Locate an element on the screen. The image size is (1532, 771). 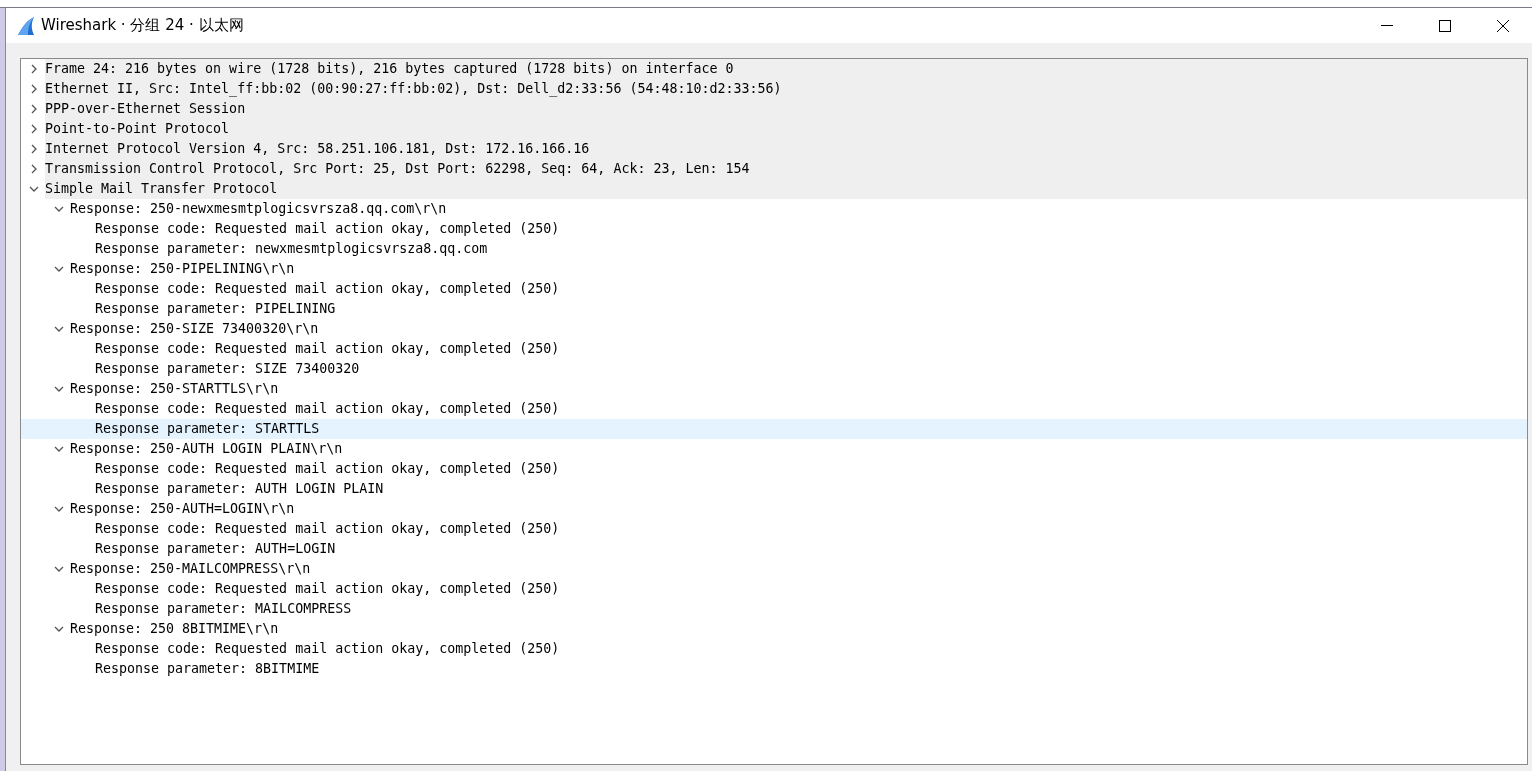
tree-item-text: Response parameter: AUTH LOGIN PLAIN is located at coordinates (239, 489).